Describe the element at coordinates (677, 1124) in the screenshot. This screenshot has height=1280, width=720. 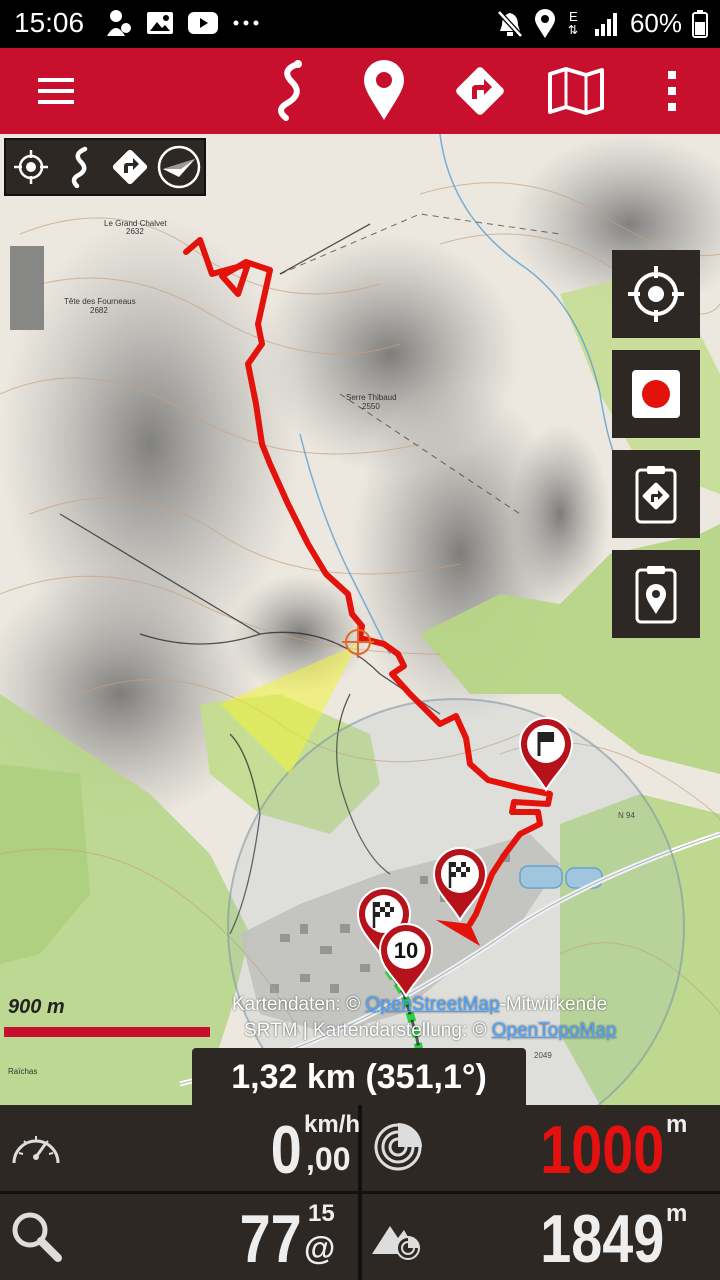
I see `accuracy-unit: m` at that location.